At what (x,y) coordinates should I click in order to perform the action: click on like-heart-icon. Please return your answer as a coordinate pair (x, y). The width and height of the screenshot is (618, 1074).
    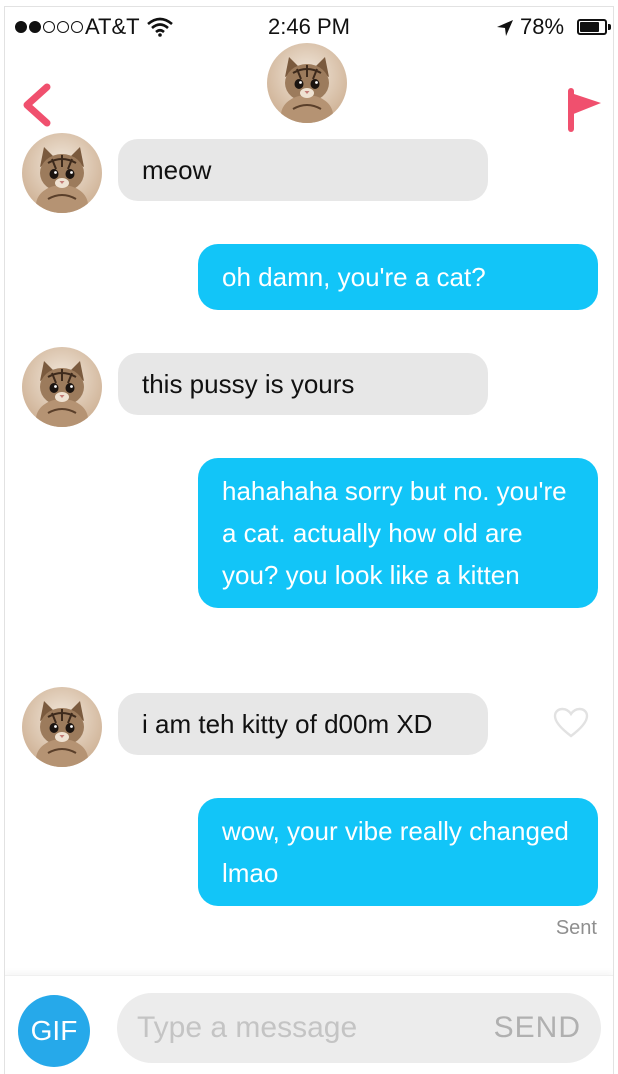
    Looking at the image, I should click on (571, 725).